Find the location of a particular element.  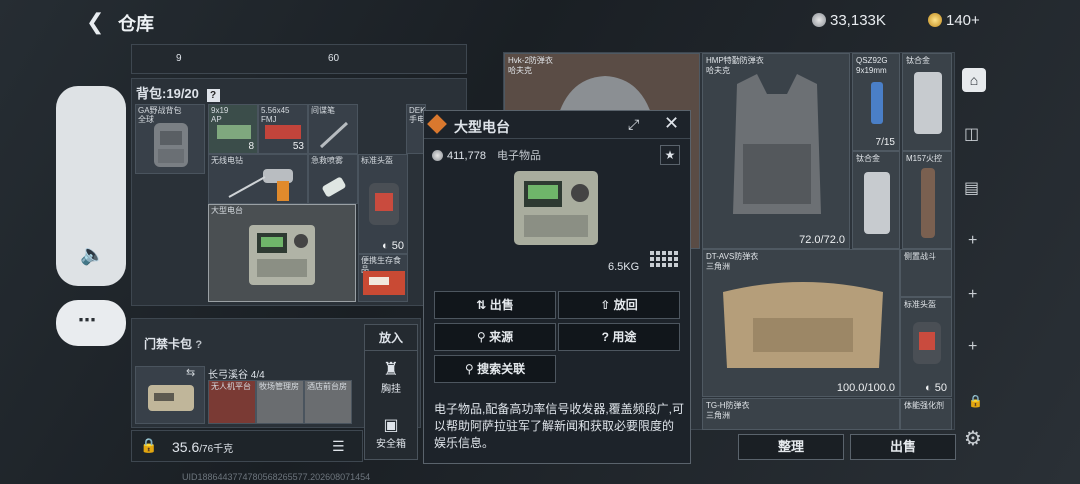

put-chest-rig: ♜ 胸挂 is located at coordinates (391, 377).